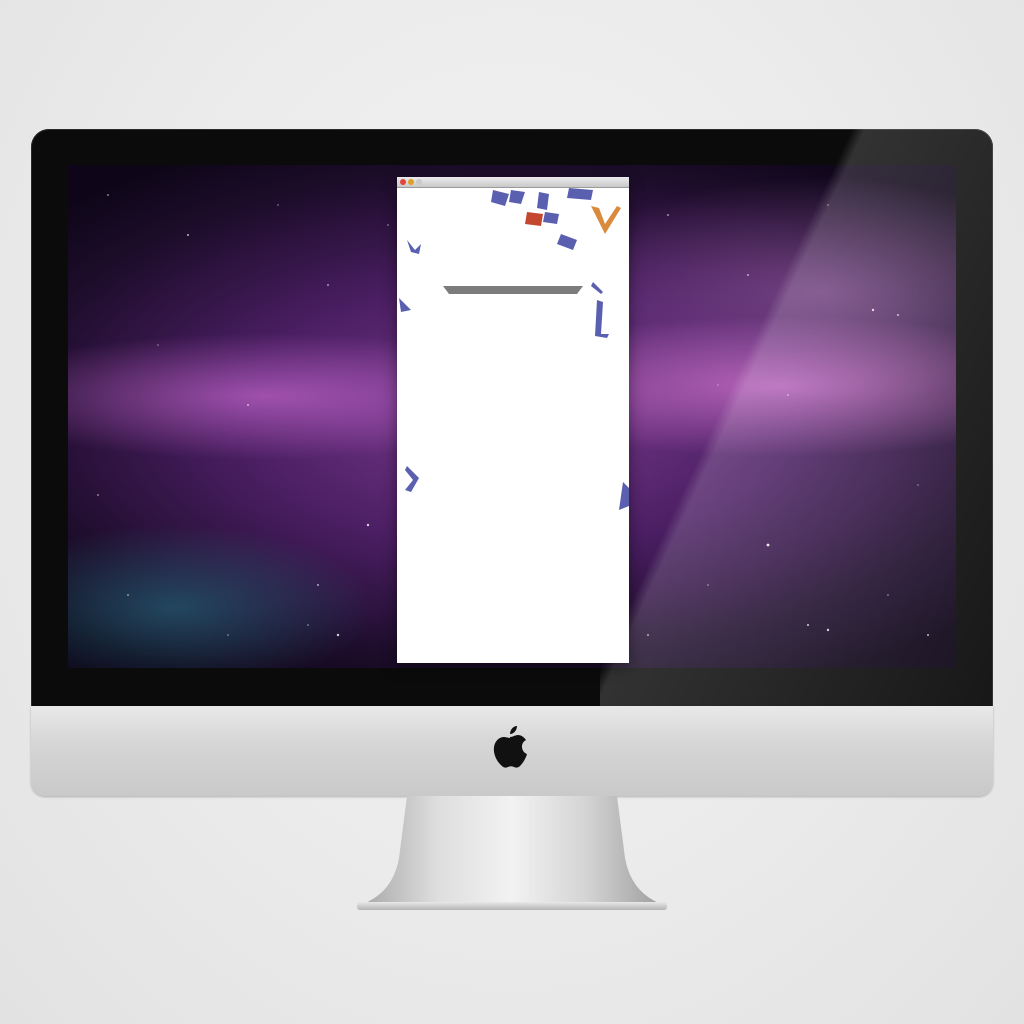  What do you see at coordinates (513, 182) in the screenshot?
I see `window-titlebar` at bounding box center [513, 182].